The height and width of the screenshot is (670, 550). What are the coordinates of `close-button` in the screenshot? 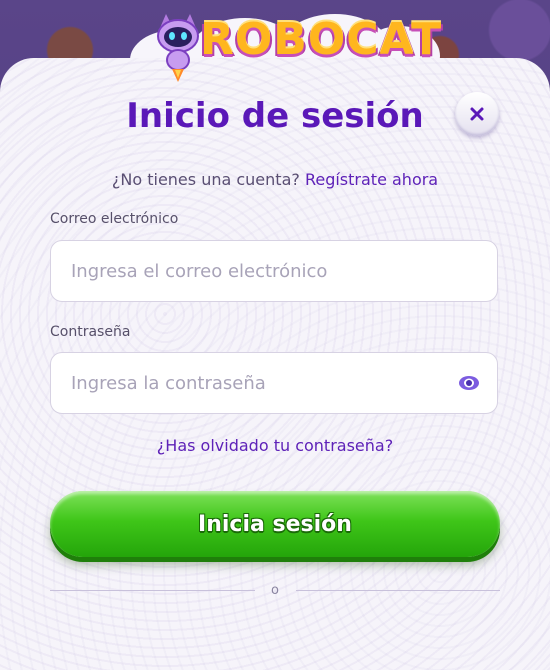 It's located at (477, 114).